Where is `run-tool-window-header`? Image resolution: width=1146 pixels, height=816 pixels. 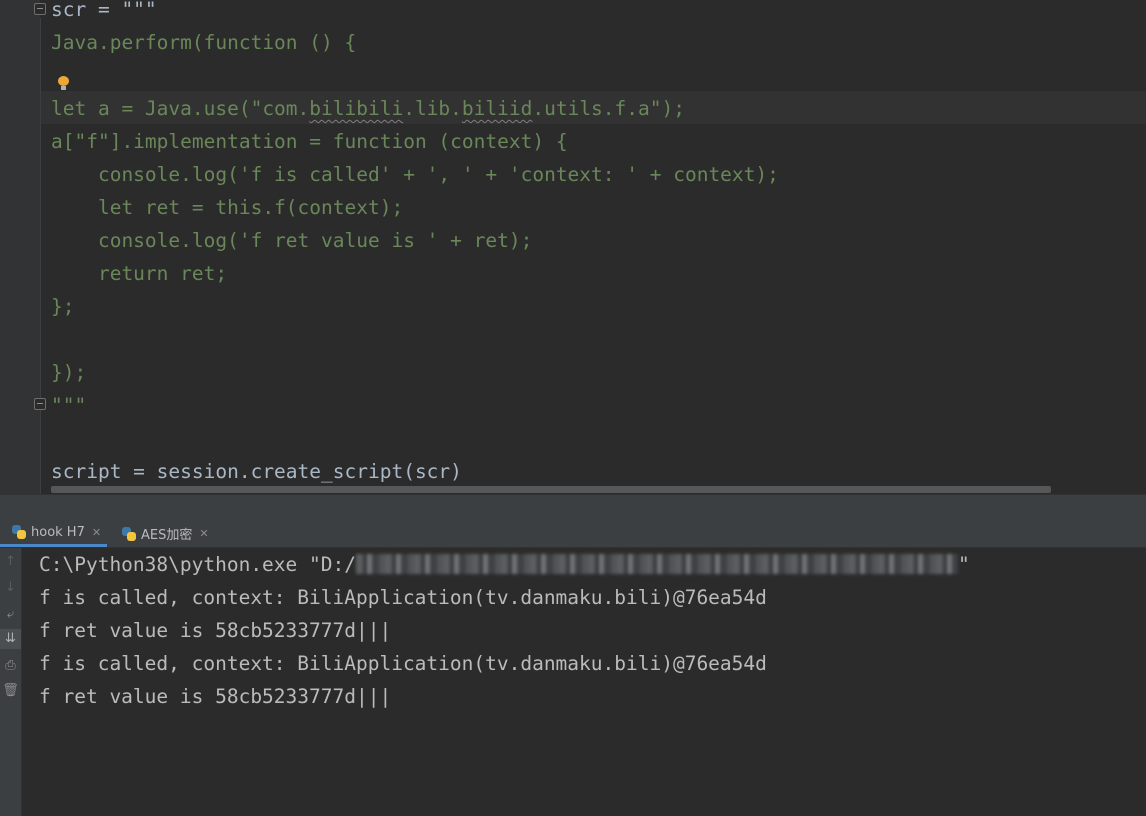 run-tool-window-header is located at coordinates (573, 507).